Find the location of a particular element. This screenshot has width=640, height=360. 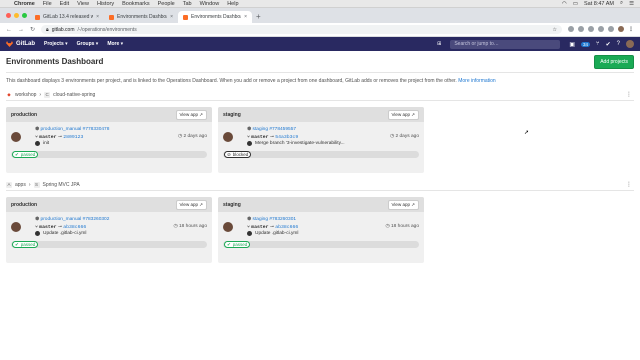

commit-title-row: Update .gitlab-ci.yml is located at coordinates (272, 233).